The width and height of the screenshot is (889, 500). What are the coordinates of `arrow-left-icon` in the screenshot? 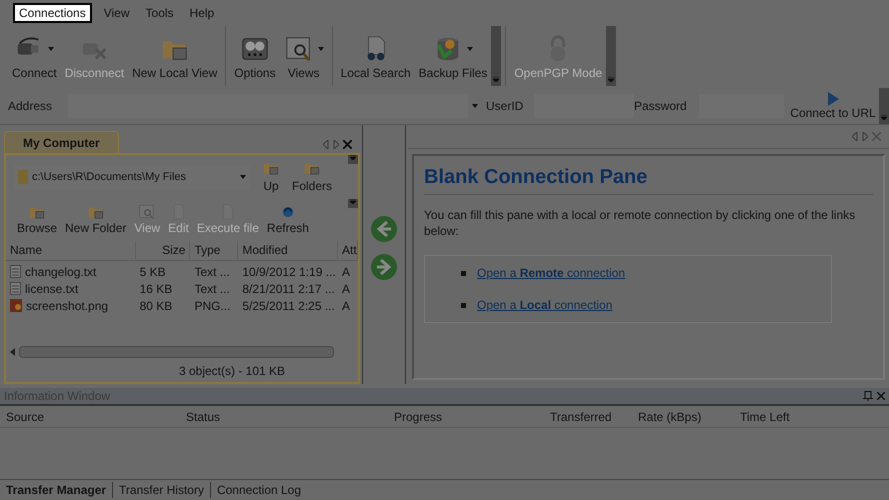 It's located at (384, 229).